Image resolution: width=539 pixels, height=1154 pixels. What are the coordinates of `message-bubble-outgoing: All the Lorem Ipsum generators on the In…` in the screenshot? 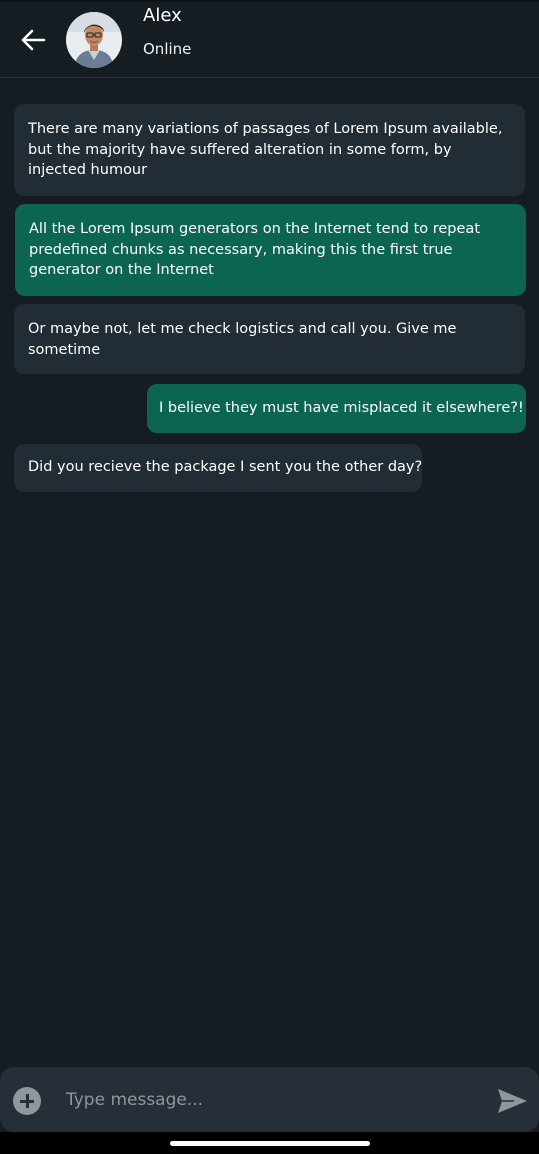 It's located at (270, 250).